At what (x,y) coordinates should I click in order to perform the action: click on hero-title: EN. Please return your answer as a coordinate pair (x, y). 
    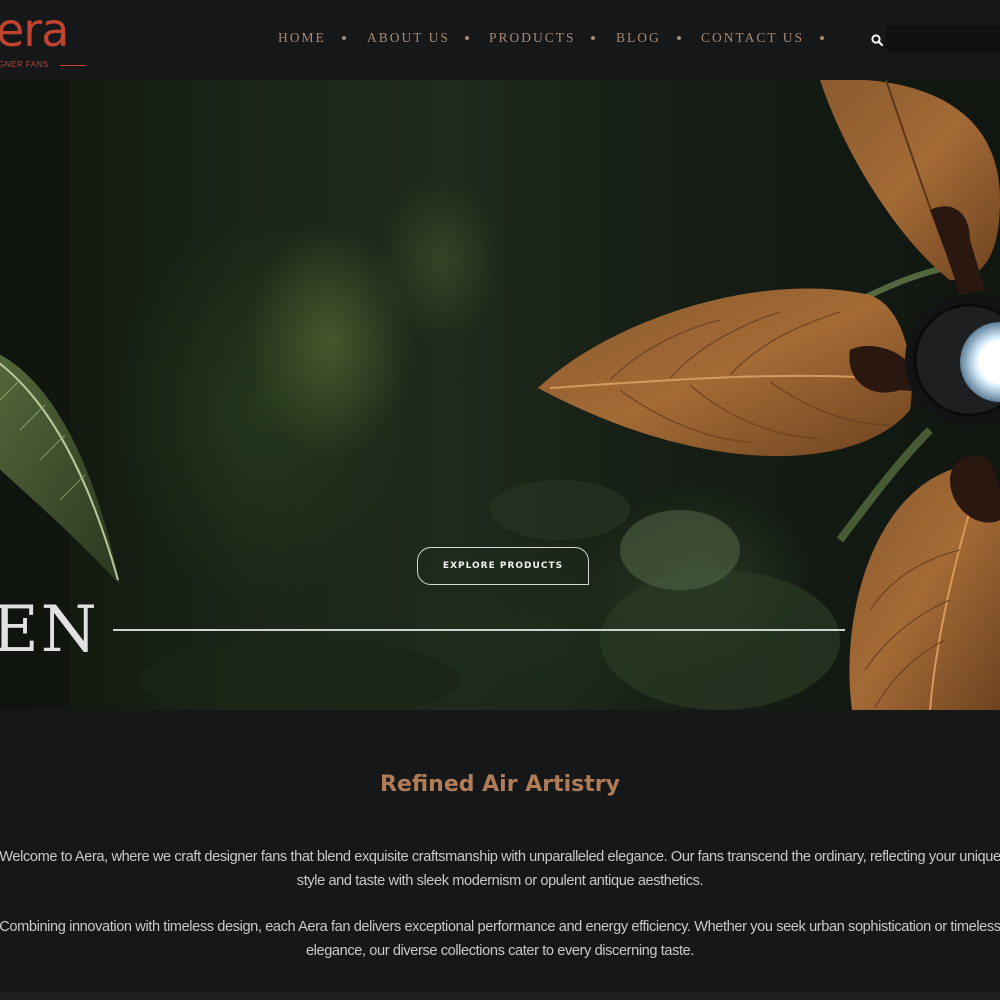
    Looking at the image, I should click on (49, 630).